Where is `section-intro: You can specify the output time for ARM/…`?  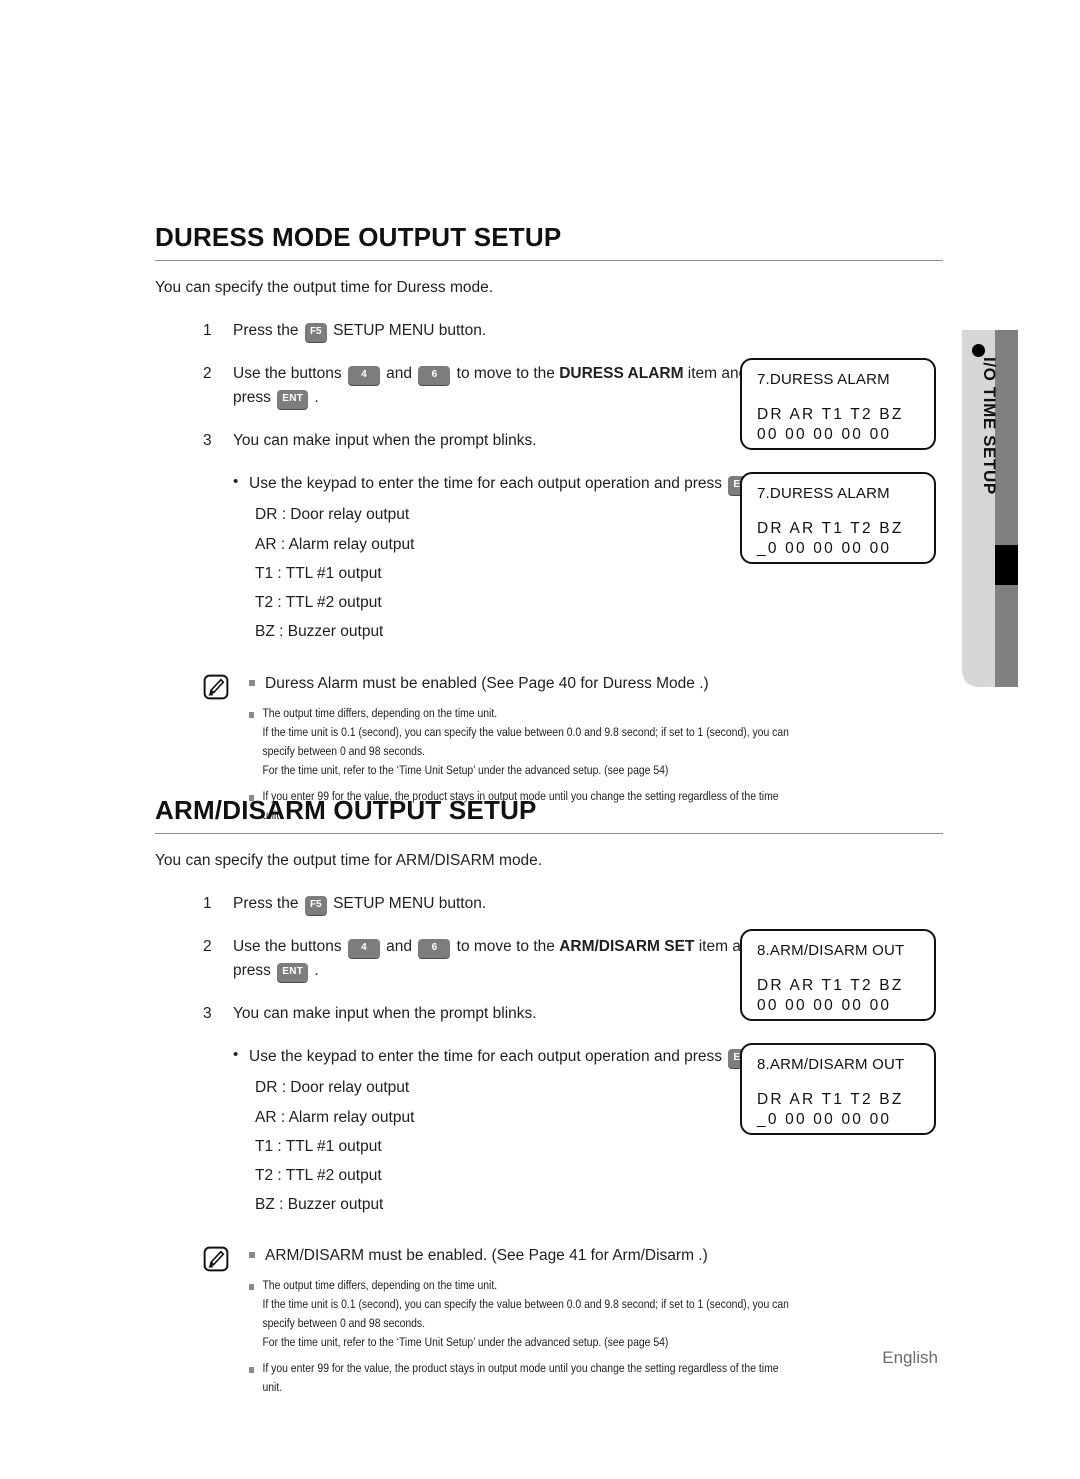 section-intro: You can specify the output time for ARM/… is located at coordinates (349, 860).